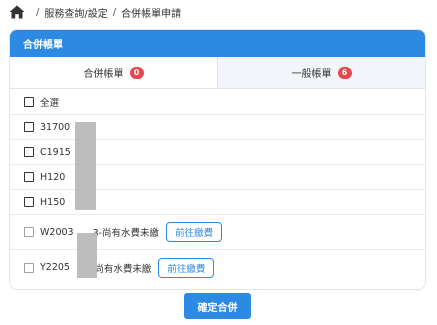 The image size is (437, 325). What do you see at coordinates (53, 177) in the screenshot?
I see `account-label: H120` at bounding box center [53, 177].